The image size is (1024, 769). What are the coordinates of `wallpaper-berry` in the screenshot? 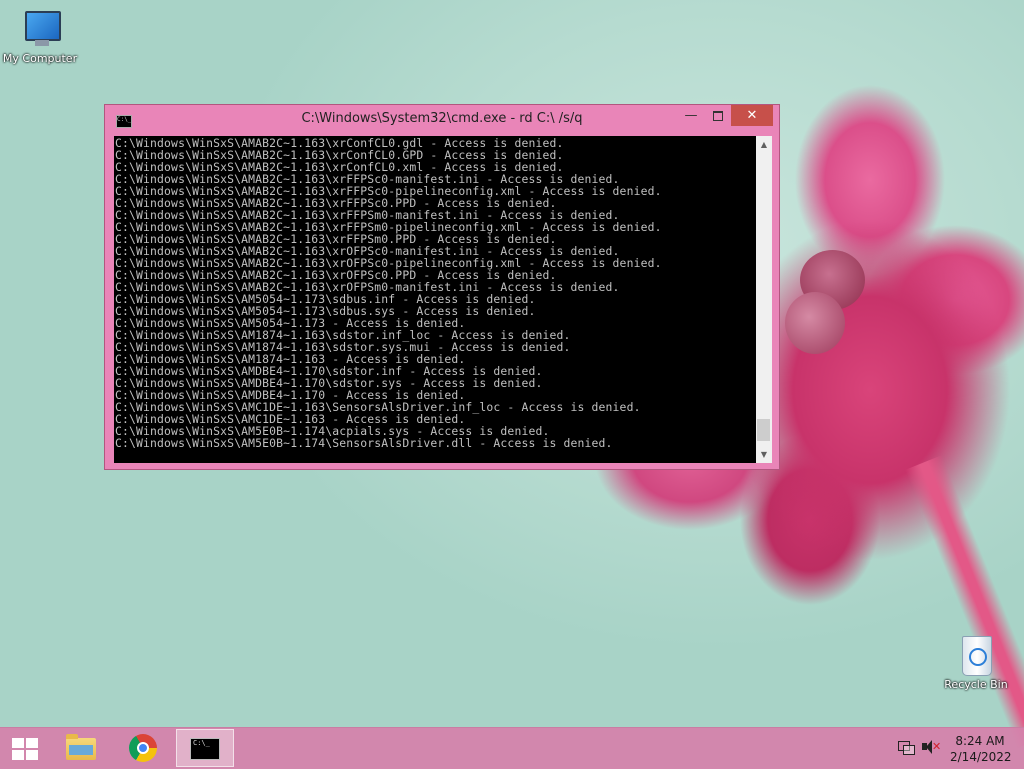 It's located at (815, 323).